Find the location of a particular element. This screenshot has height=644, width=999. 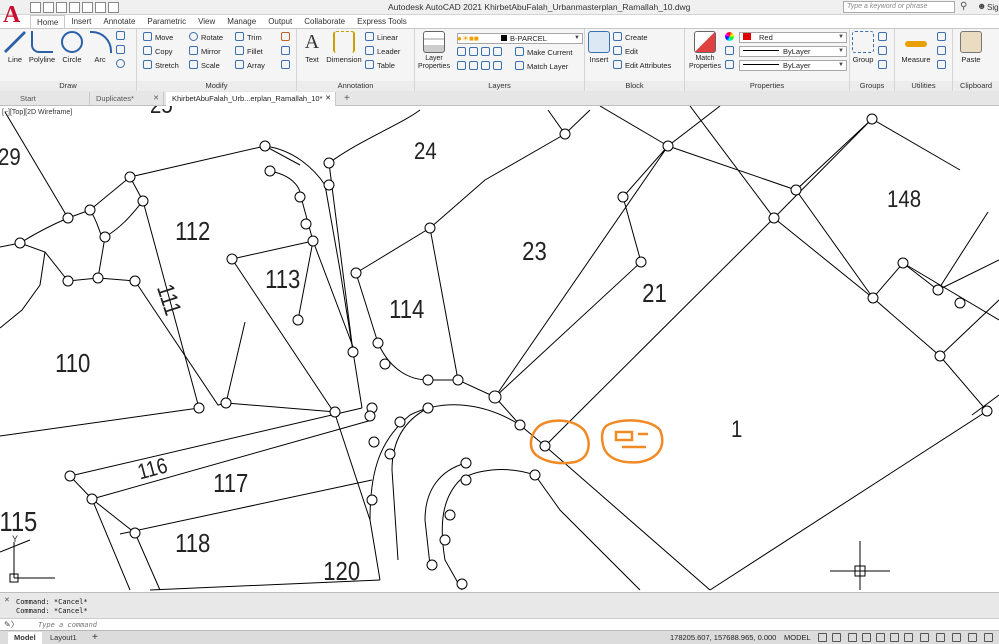

color-wheel-icon is located at coordinates (731, 38).